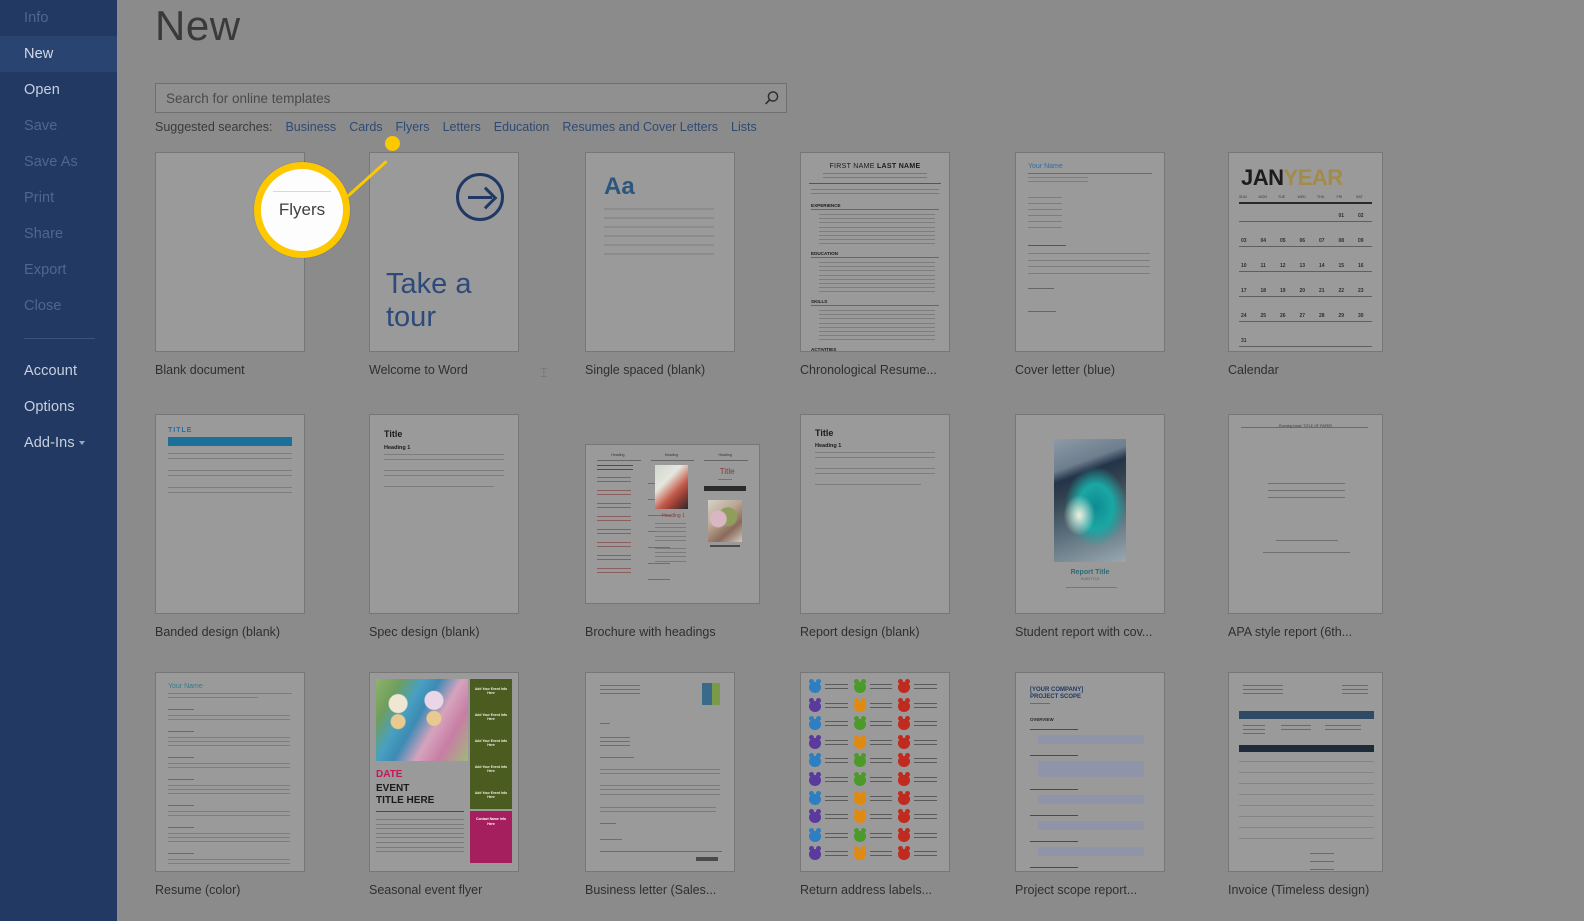  I want to click on sidebar-item-new: New, so click(58, 54).